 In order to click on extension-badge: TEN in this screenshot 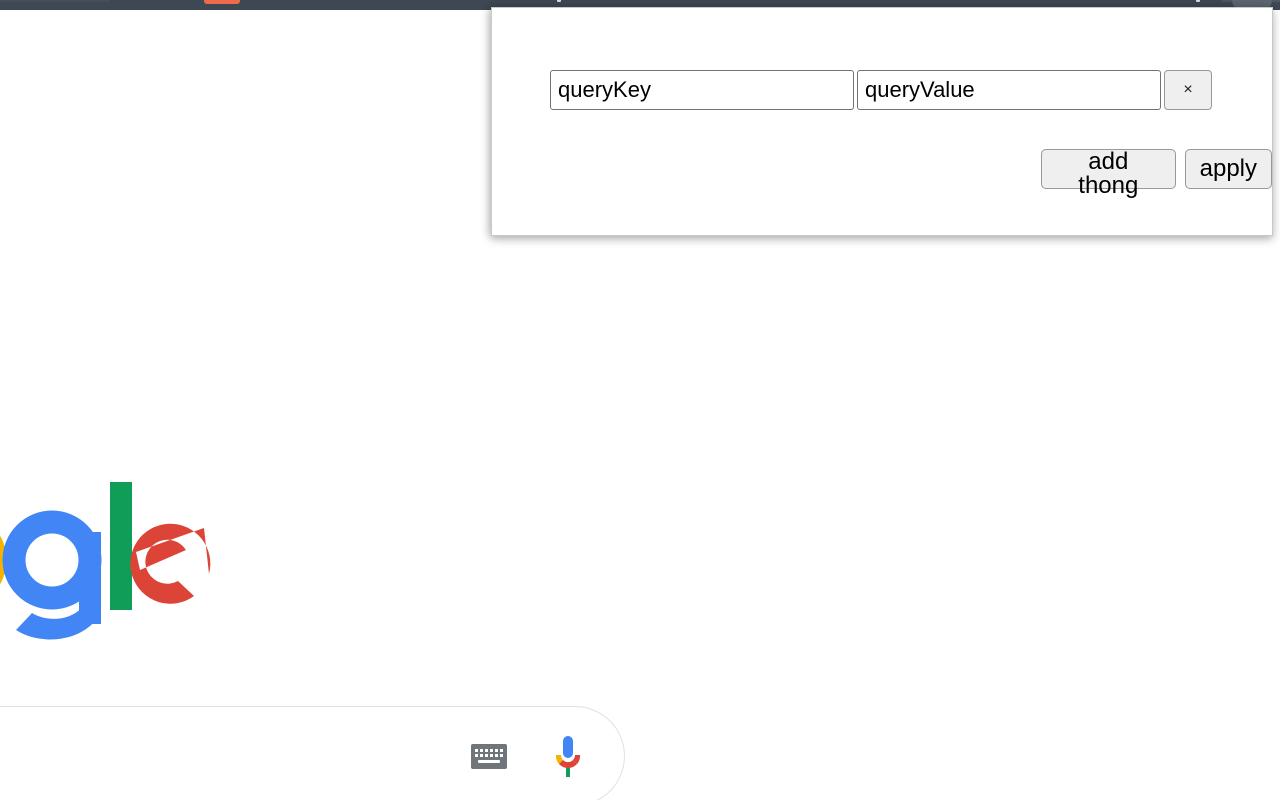, I will do `click(222, 2)`.